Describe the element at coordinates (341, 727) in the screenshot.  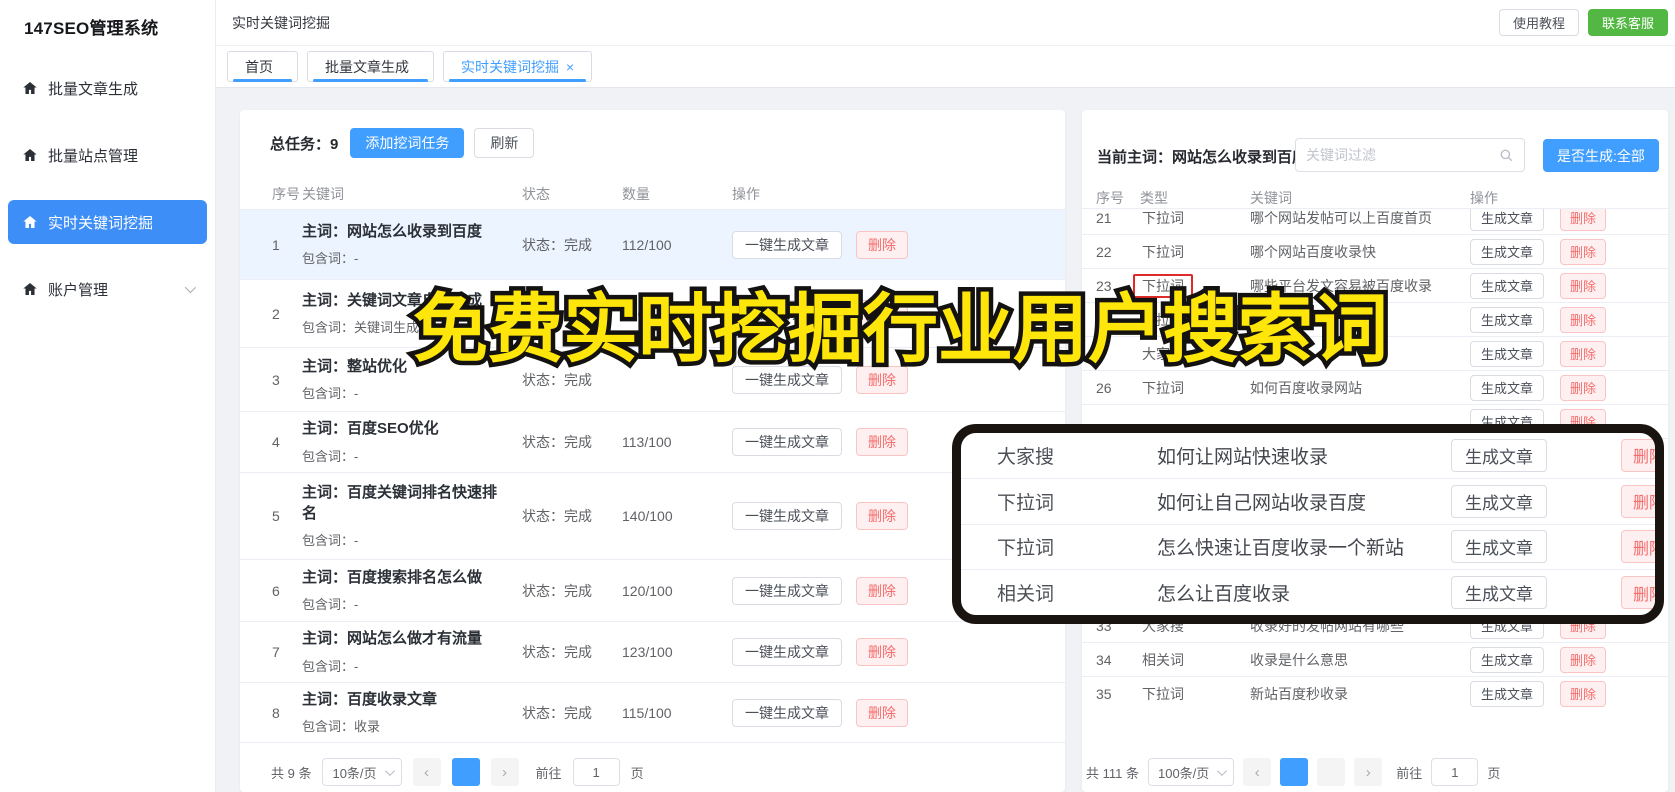
I see `task-include-words: 包含词：收录` at that location.